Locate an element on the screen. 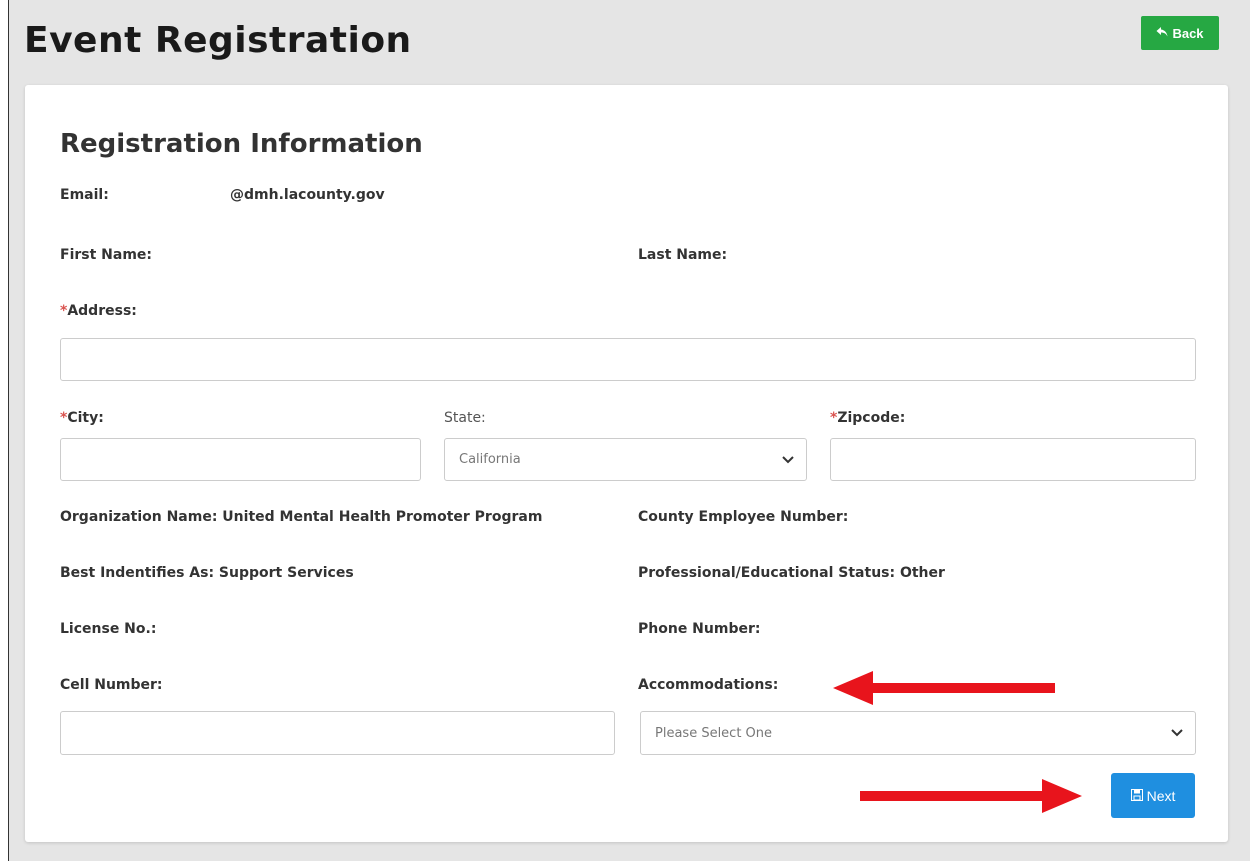  section-title: Registration Information is located at coordinates (241, 144).